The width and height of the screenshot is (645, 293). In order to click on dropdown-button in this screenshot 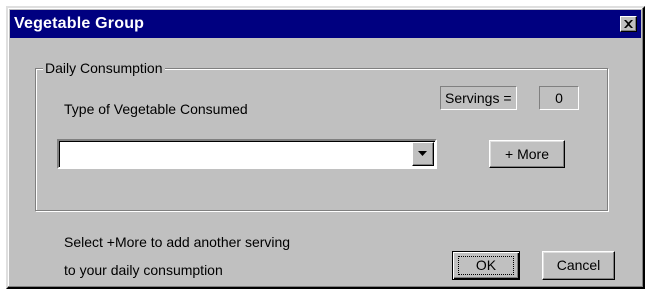, I will do `click(423, 154)`.